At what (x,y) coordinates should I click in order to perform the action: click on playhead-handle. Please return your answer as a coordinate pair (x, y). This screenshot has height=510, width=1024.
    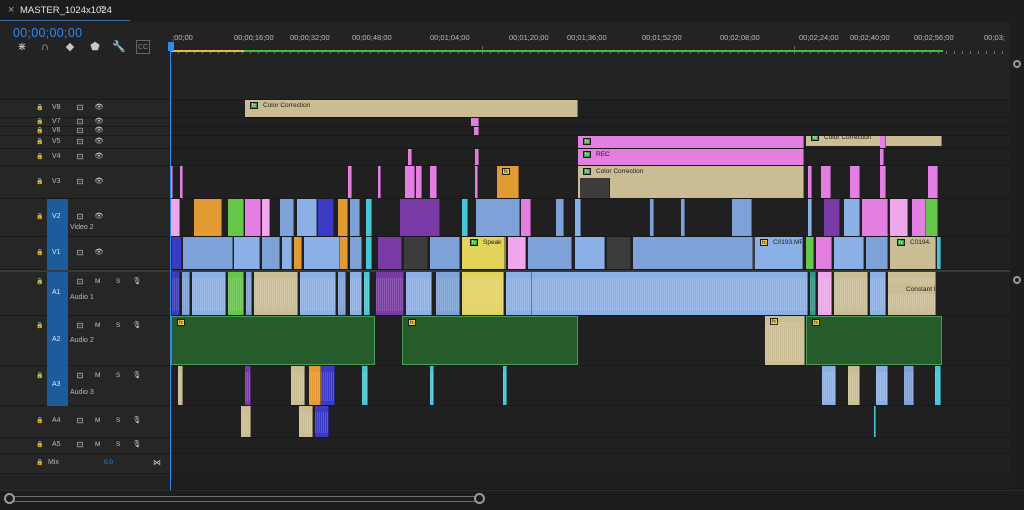
    Looking at the image, I should click on (171, 46).